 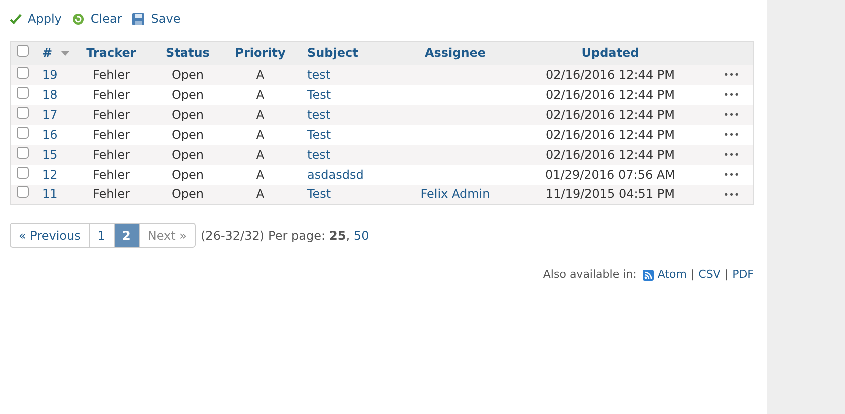 I want to click on issue-id-link: 12, so click(x=50, y=175).